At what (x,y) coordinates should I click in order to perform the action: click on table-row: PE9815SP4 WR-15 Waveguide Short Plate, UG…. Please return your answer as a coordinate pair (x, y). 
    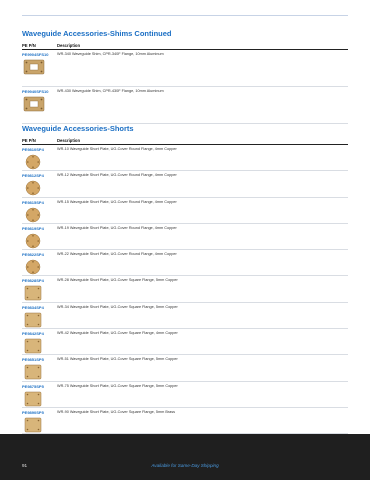
    Looking at the image, I should click on (185, 211).